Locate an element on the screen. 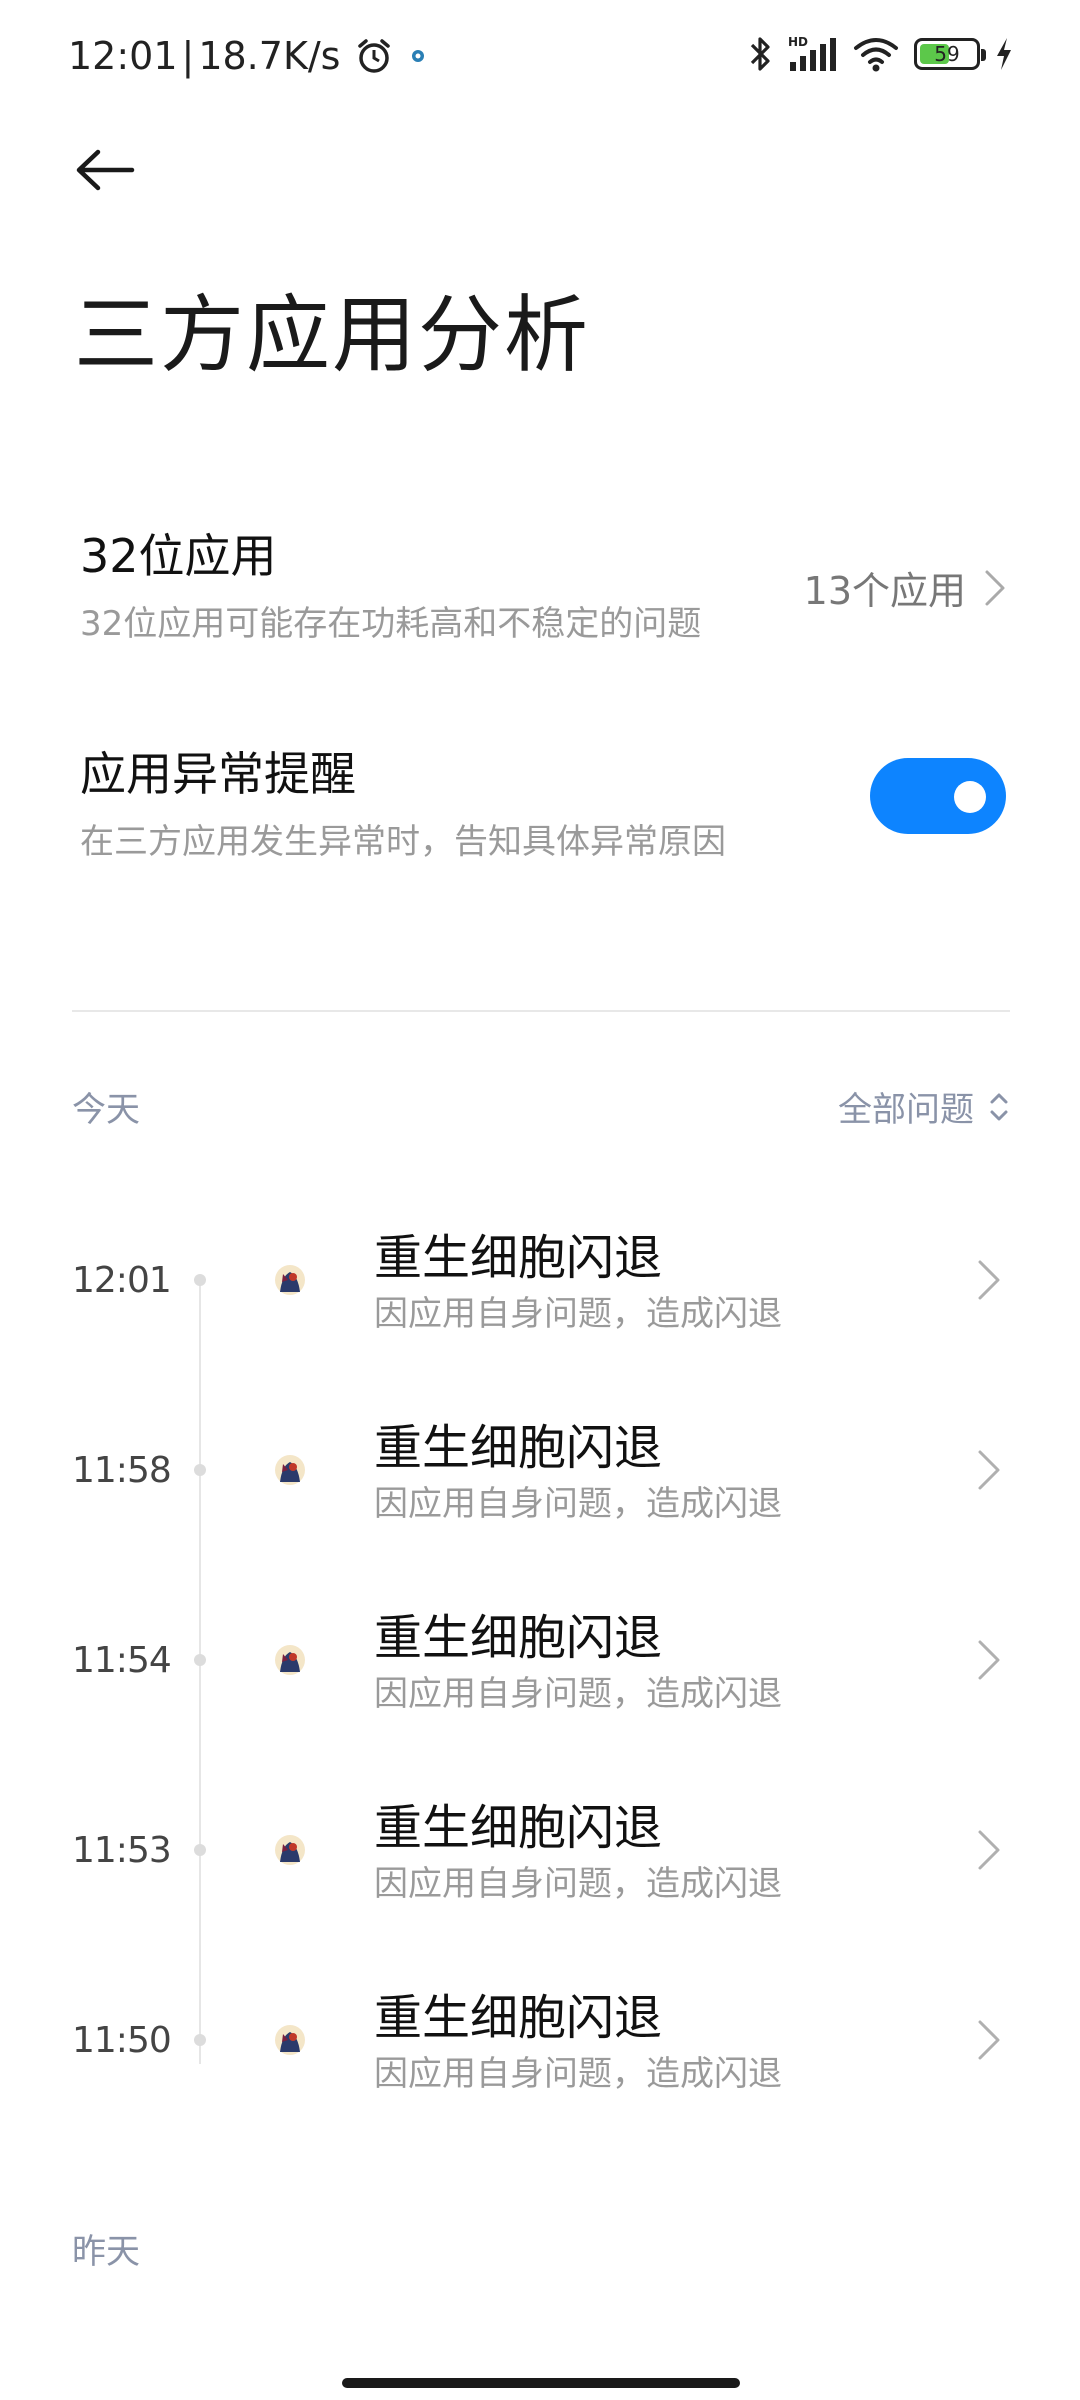 The width and height of the screenshot is (1080, 2400). apps32-value-group: 13个应用 is located at coordinates (905, 587).